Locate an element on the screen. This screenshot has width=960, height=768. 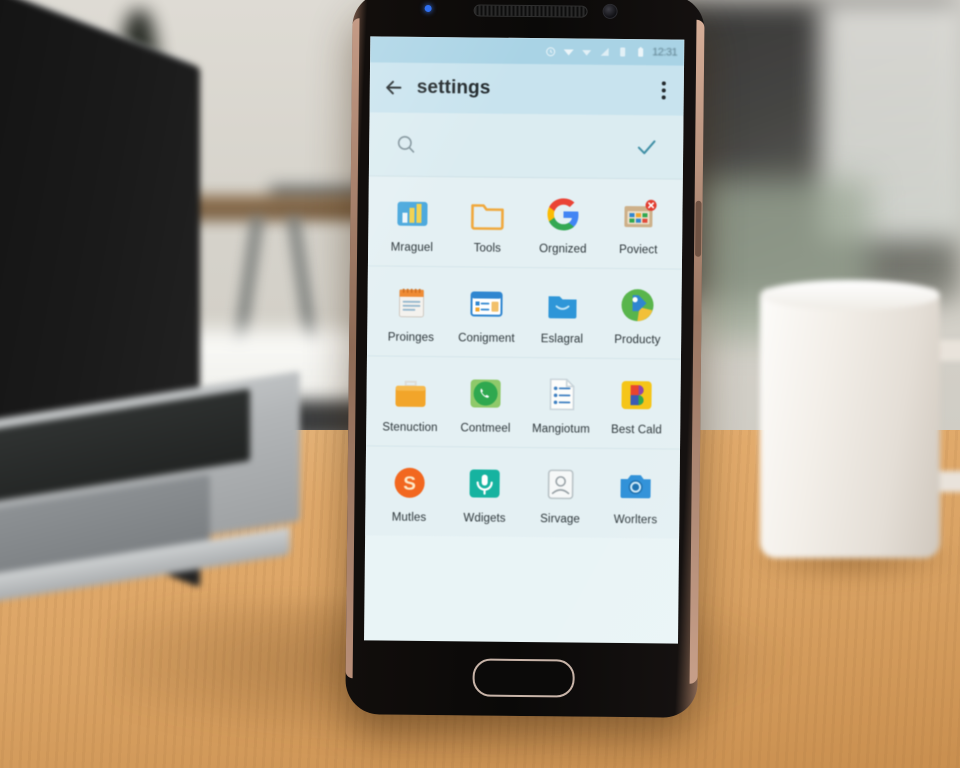
app-item-tools: Tools is located at coordinates (488, 224).